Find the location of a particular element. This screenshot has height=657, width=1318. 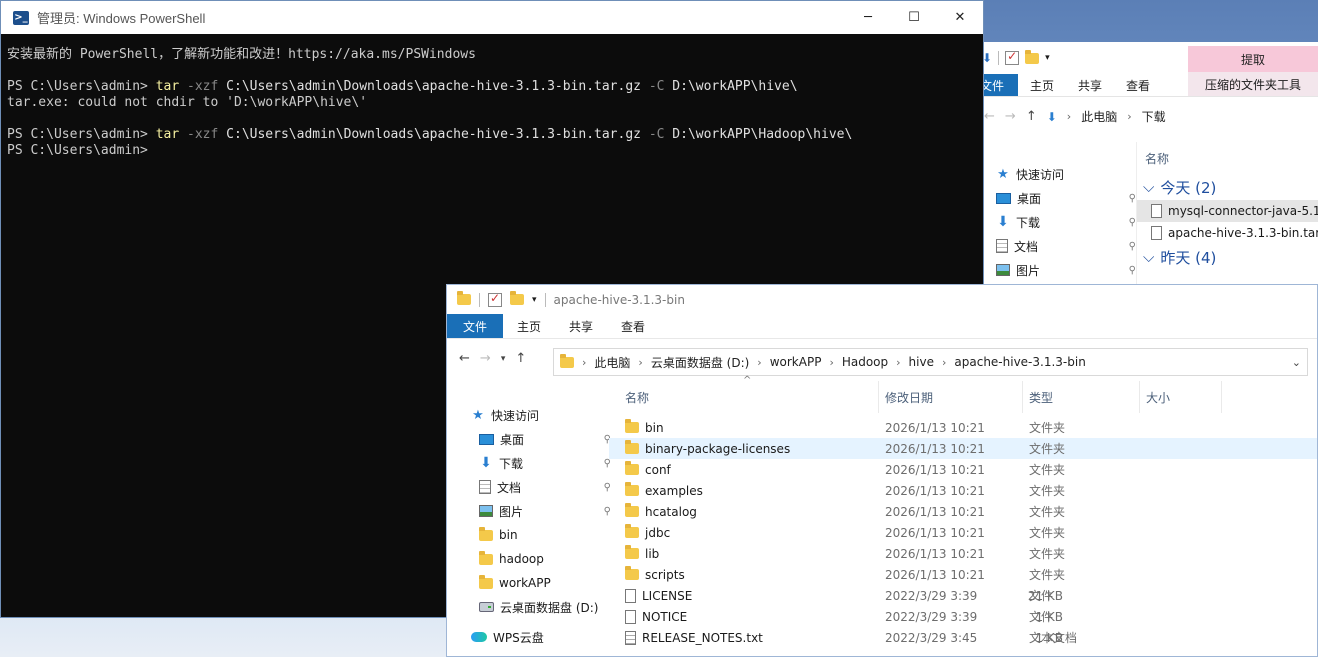

window-controls: ─ ☐ ✕ is located at coordinates (914, 17).